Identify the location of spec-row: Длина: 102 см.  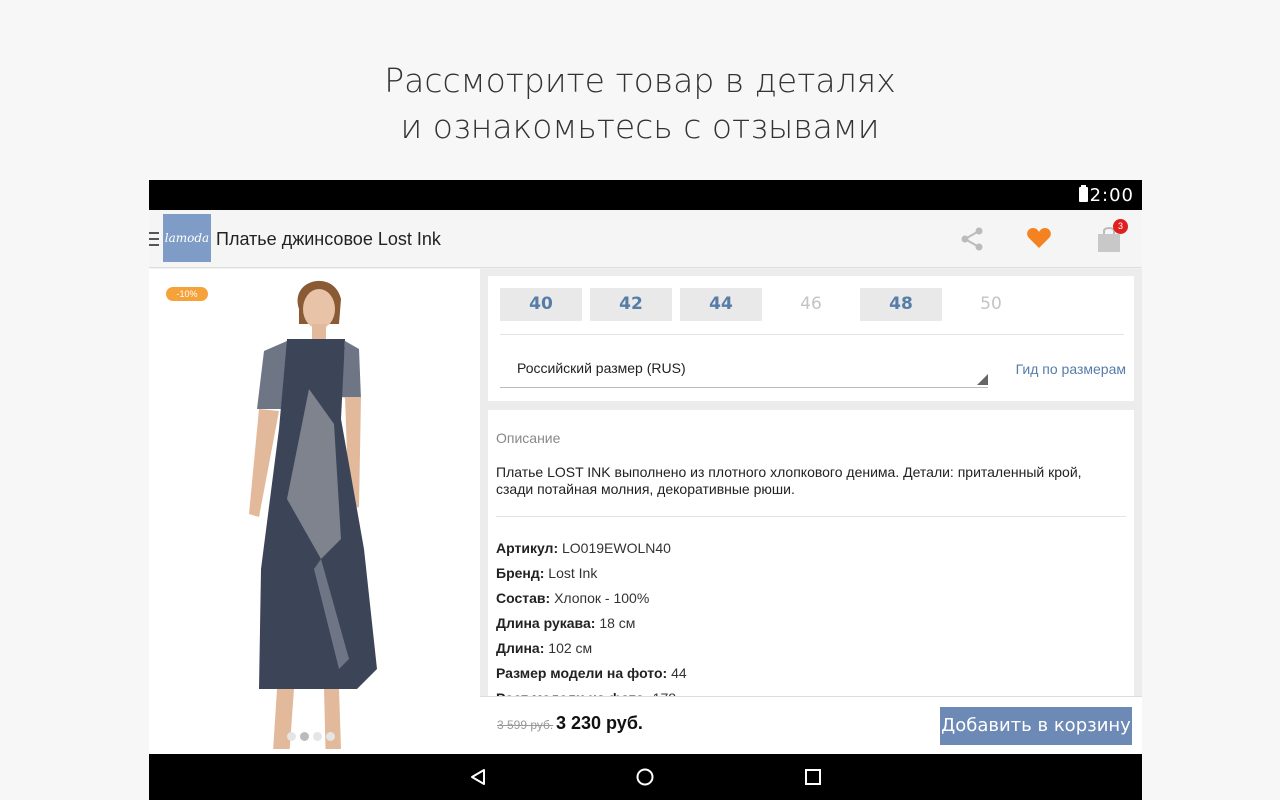
(591, 648).